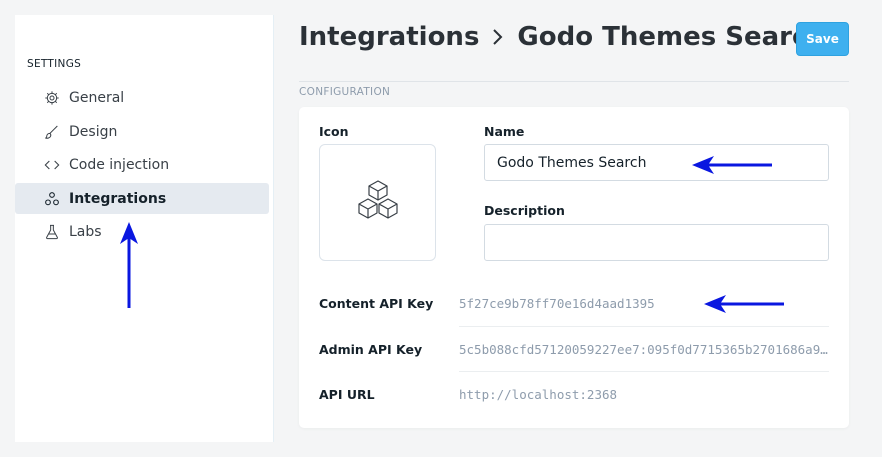 The width and height of the screenshot is (882, 457). What do you see at coordinates (54, 64) in the screenshot?
I see `sidebar-heading: SETTINGS` at bounding box center [54, 64].